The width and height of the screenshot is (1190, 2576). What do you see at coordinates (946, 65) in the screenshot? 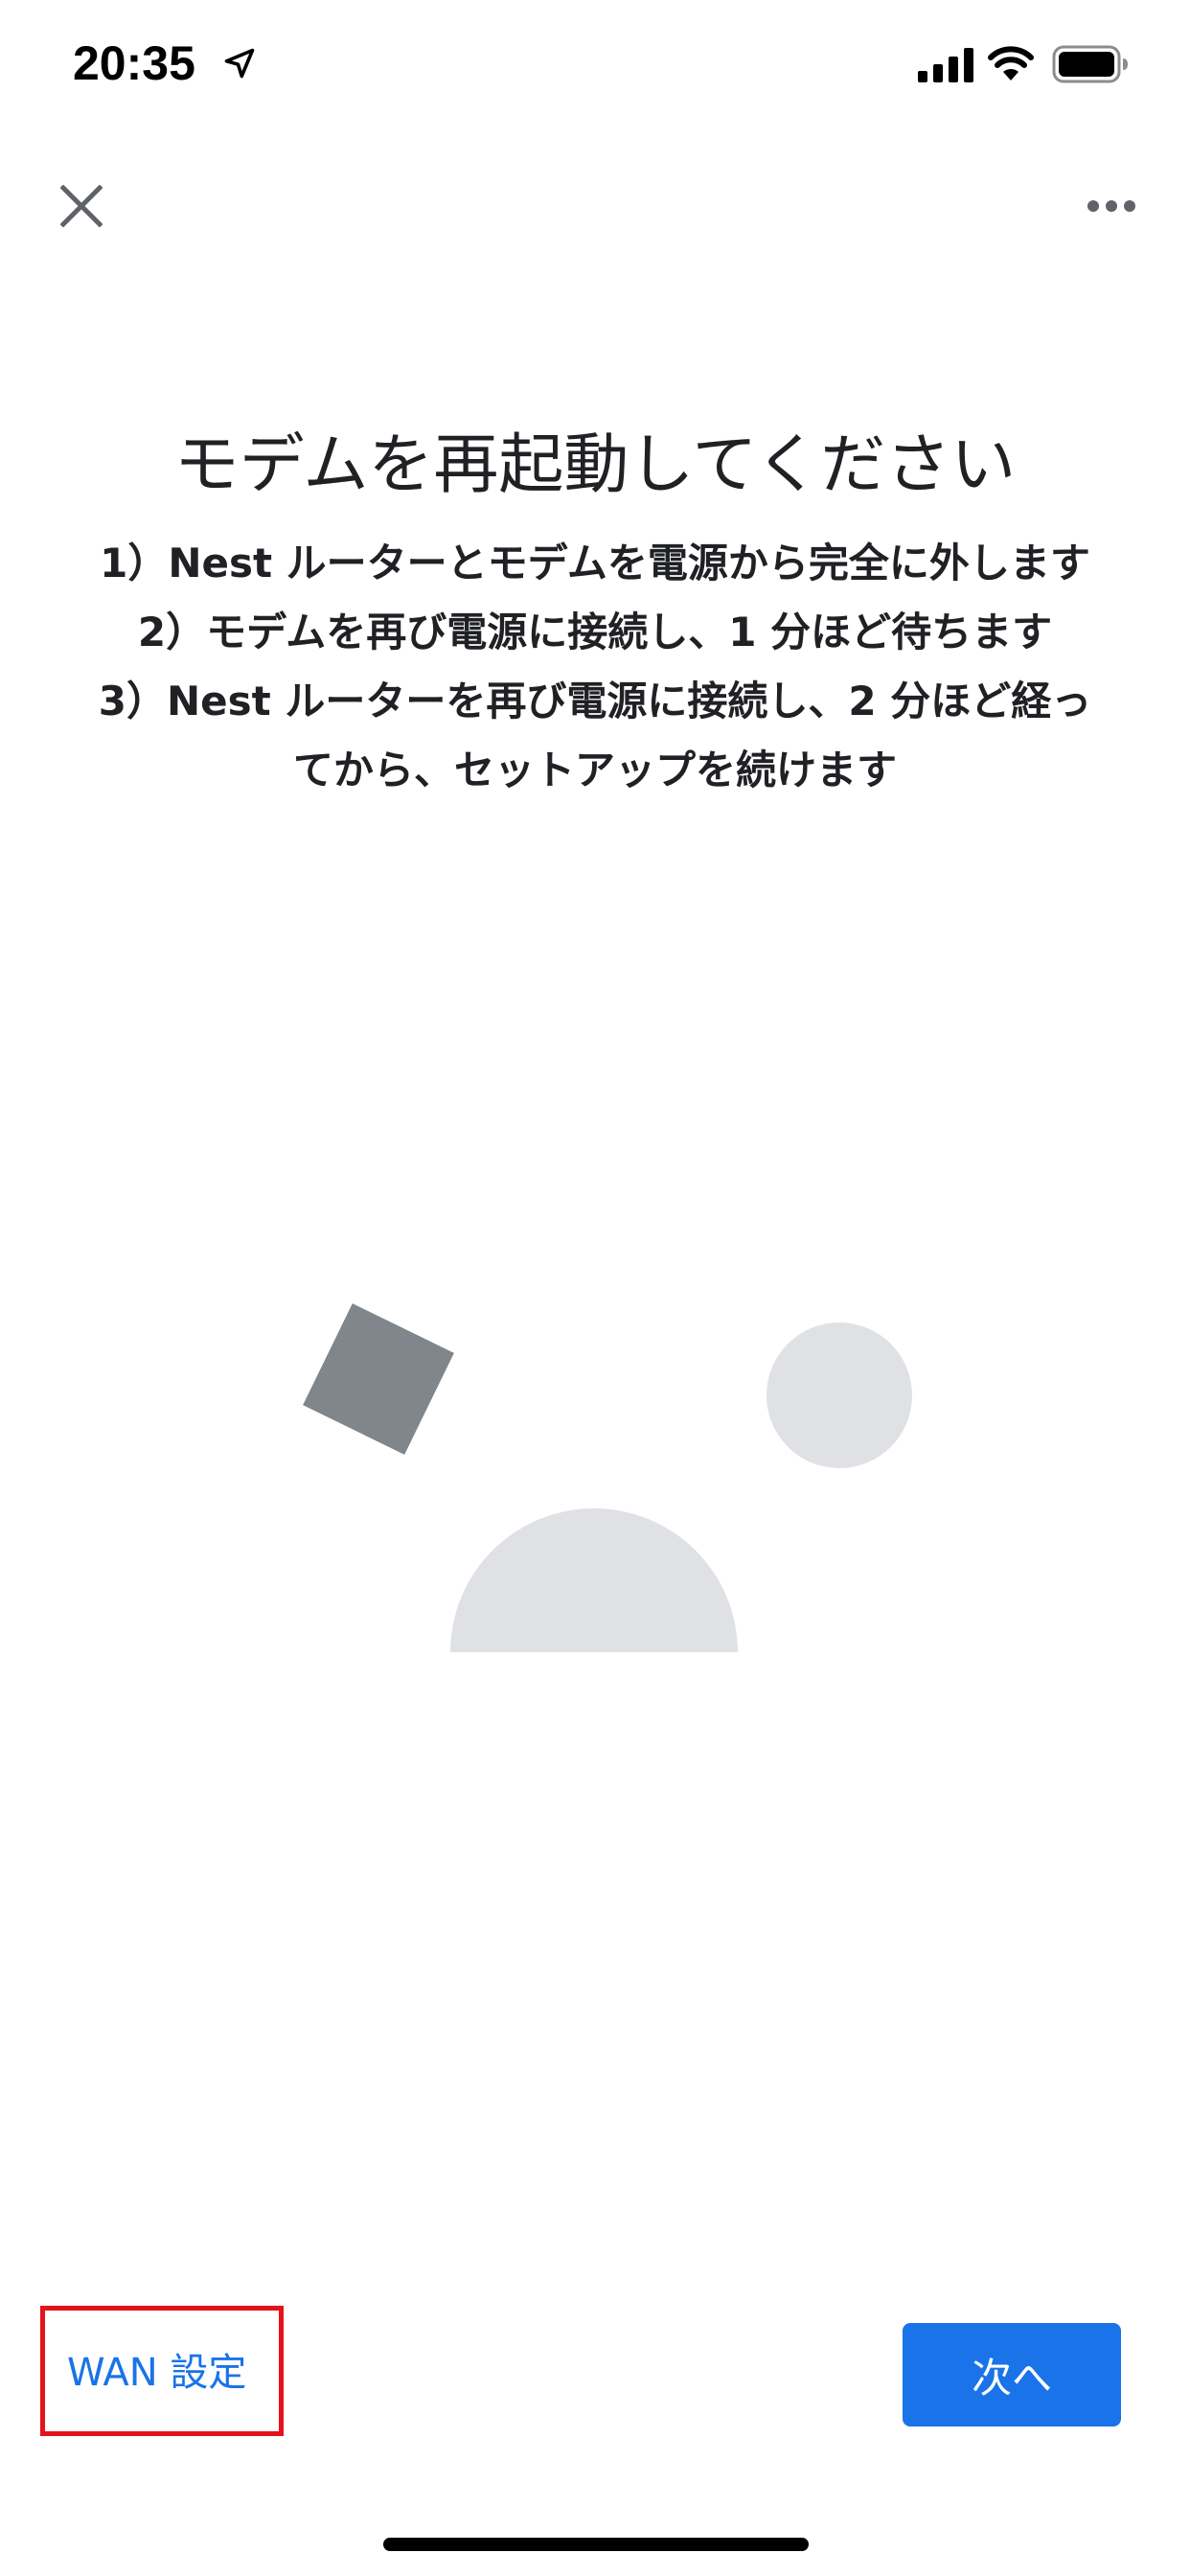
I see `cellular-signal-icon` at bounding box center [946, 65].